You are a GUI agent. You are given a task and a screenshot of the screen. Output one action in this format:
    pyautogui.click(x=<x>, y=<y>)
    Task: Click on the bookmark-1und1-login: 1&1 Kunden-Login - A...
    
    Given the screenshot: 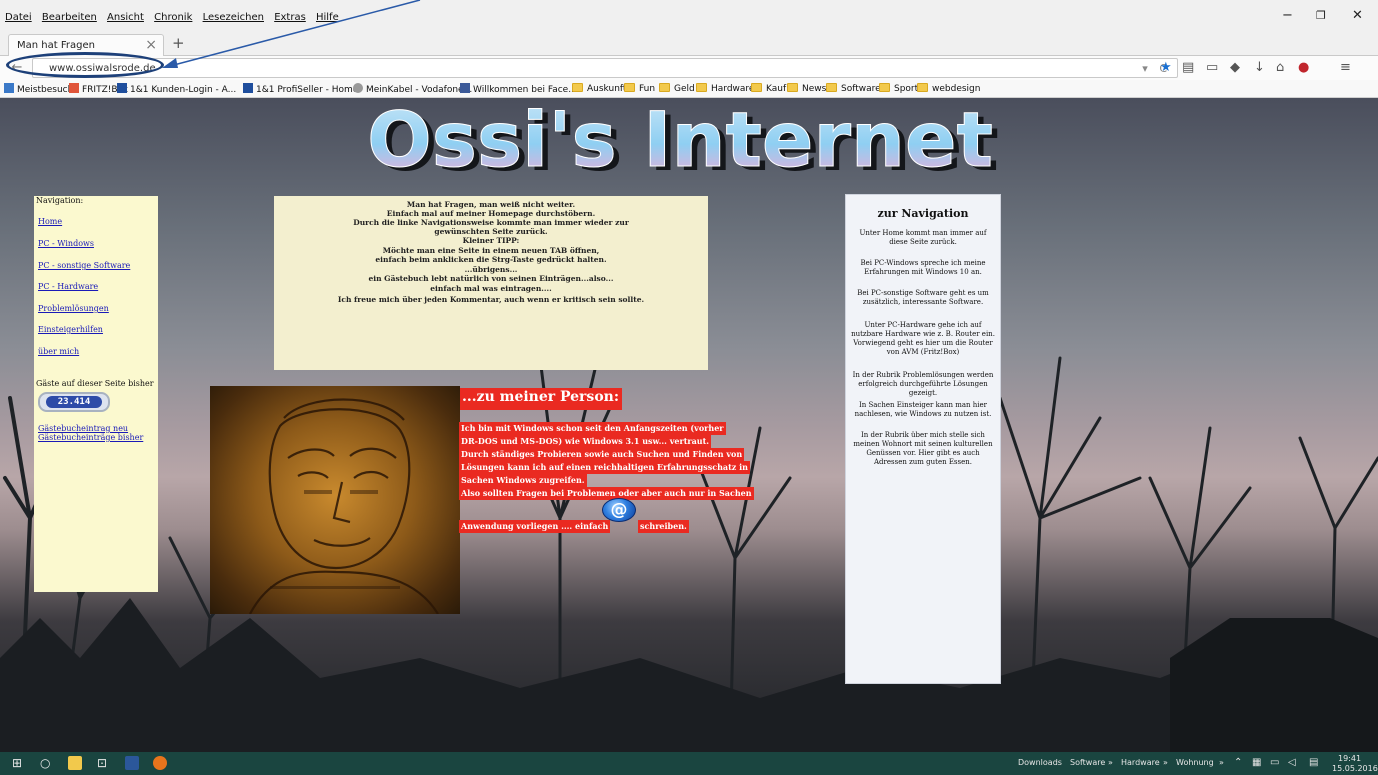 What is the action you would take?
    pyautogui.click(x=176, y=89)
    